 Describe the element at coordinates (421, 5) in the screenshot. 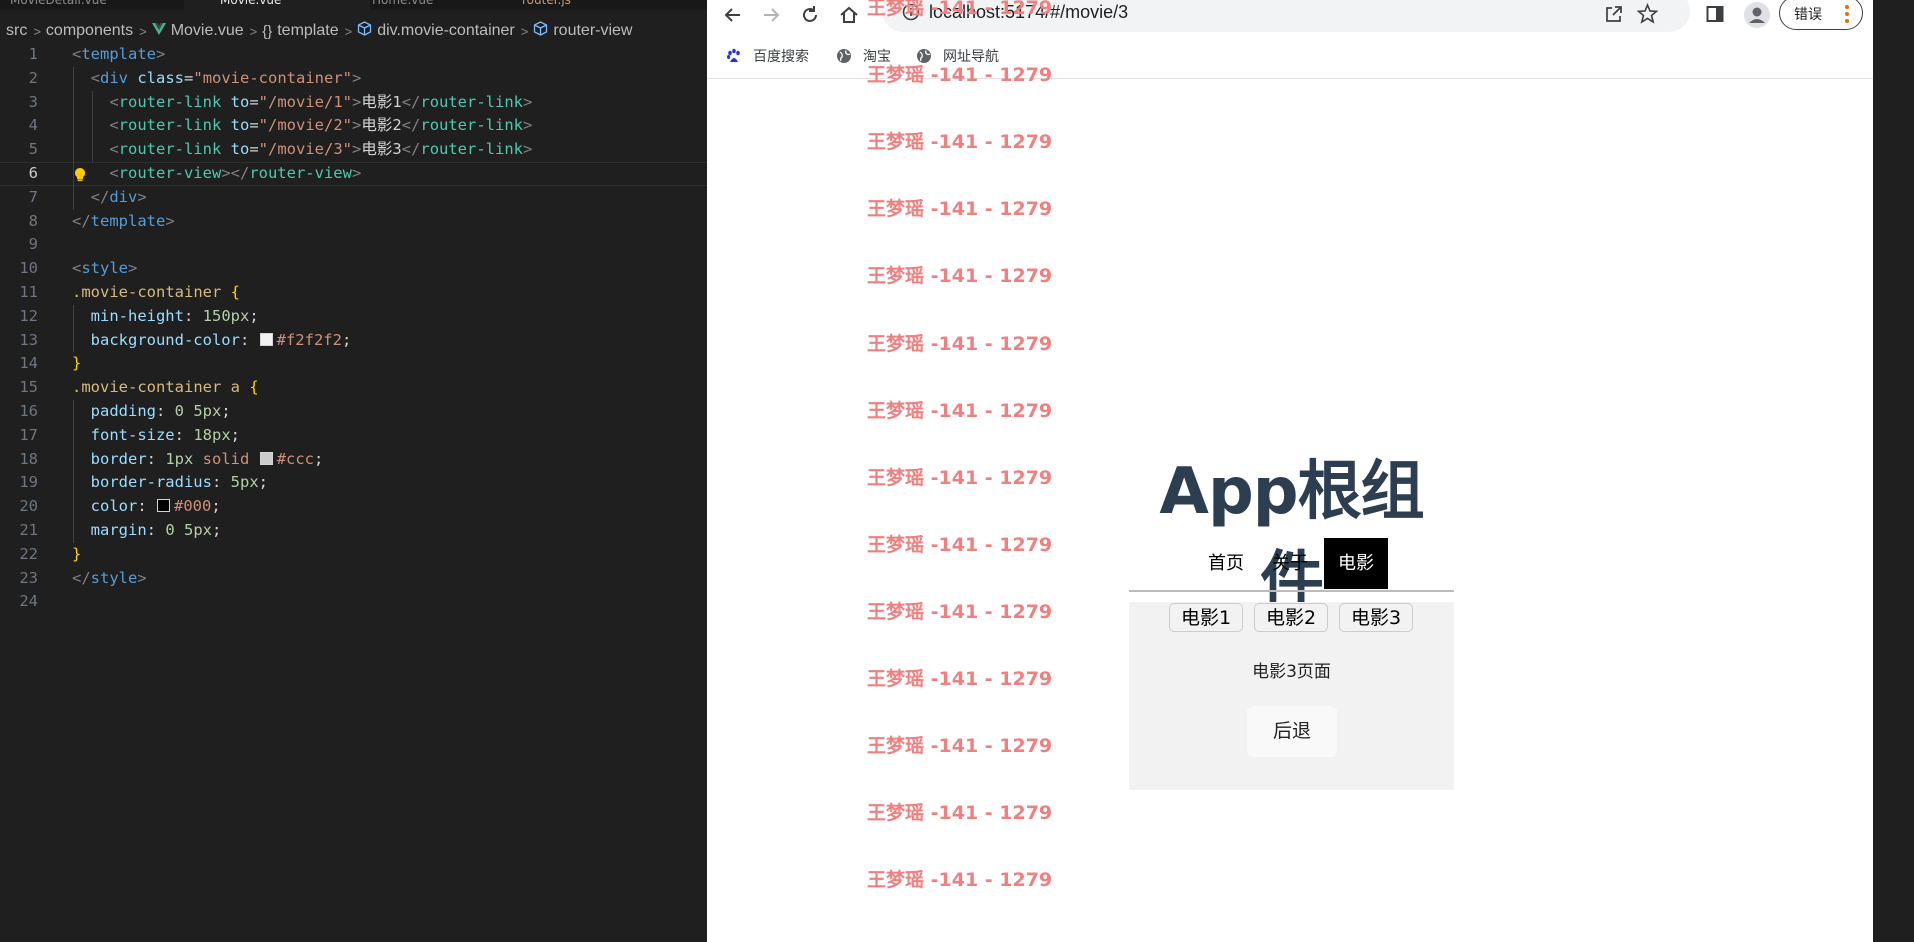

I see `editor-tab: Home.vue` at that location.